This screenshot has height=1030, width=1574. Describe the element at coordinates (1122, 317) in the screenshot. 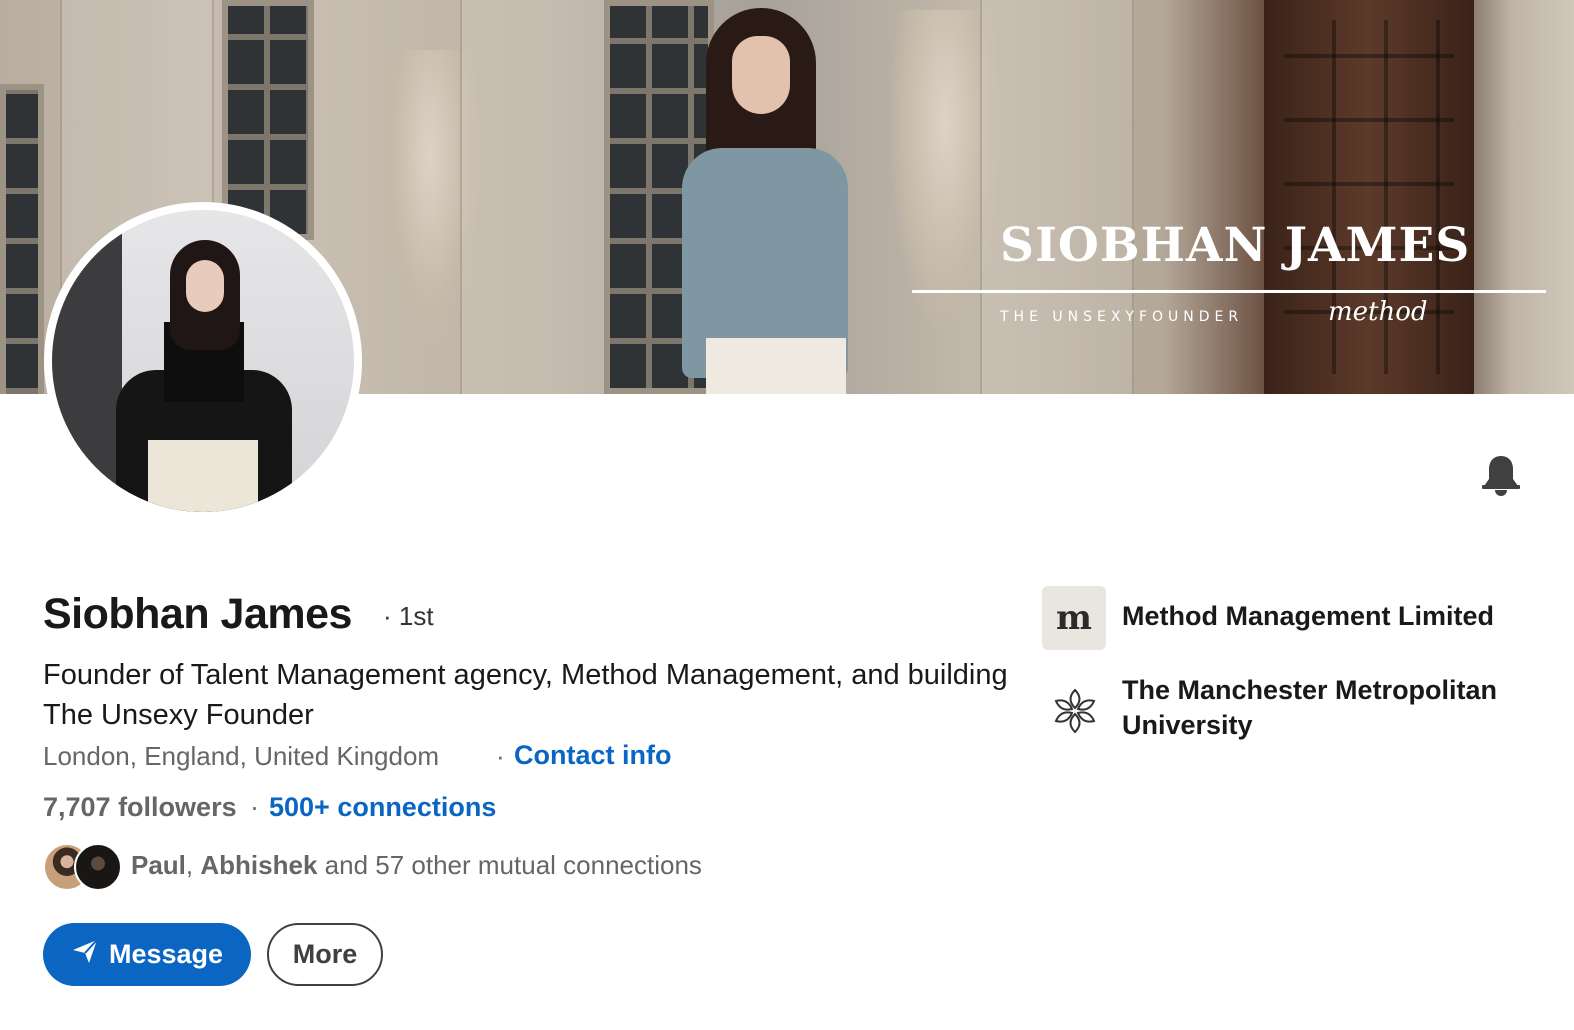

I see `banner-subtitle: THE UNSEXYFOUNDER` at that location.